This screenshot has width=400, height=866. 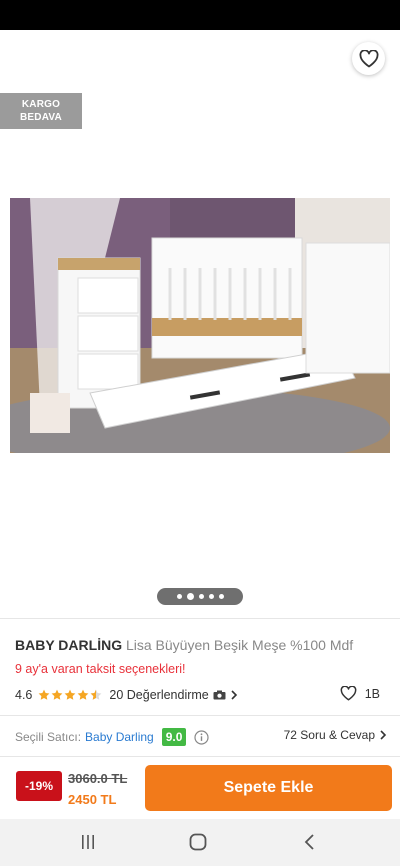 What do you see at coordinates (39, 786) in the screenshot?
I see `discount-badge: -19%` at bounding box center [39, 786].